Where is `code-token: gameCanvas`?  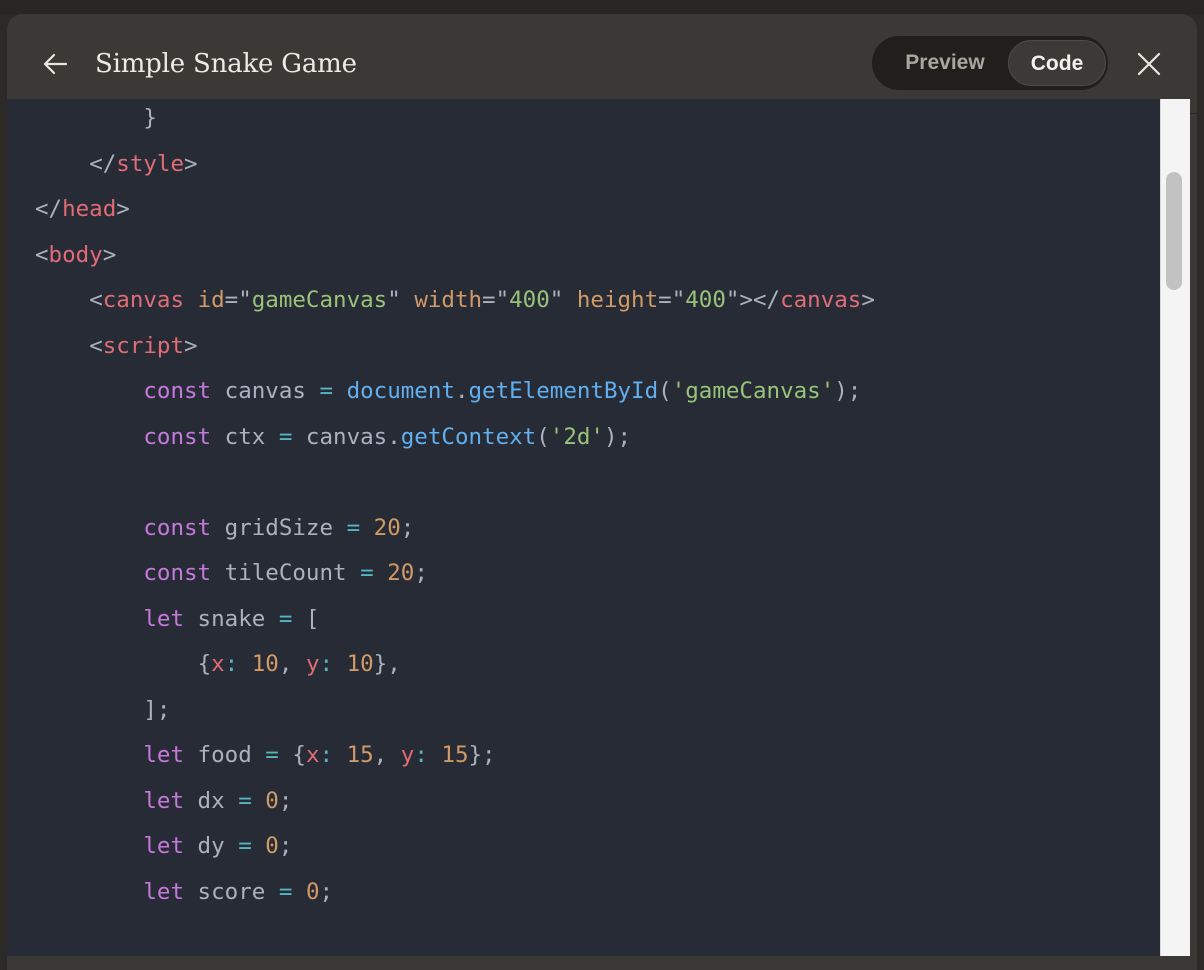
code-token: gameCanvas is located at coordinates (319, 300).